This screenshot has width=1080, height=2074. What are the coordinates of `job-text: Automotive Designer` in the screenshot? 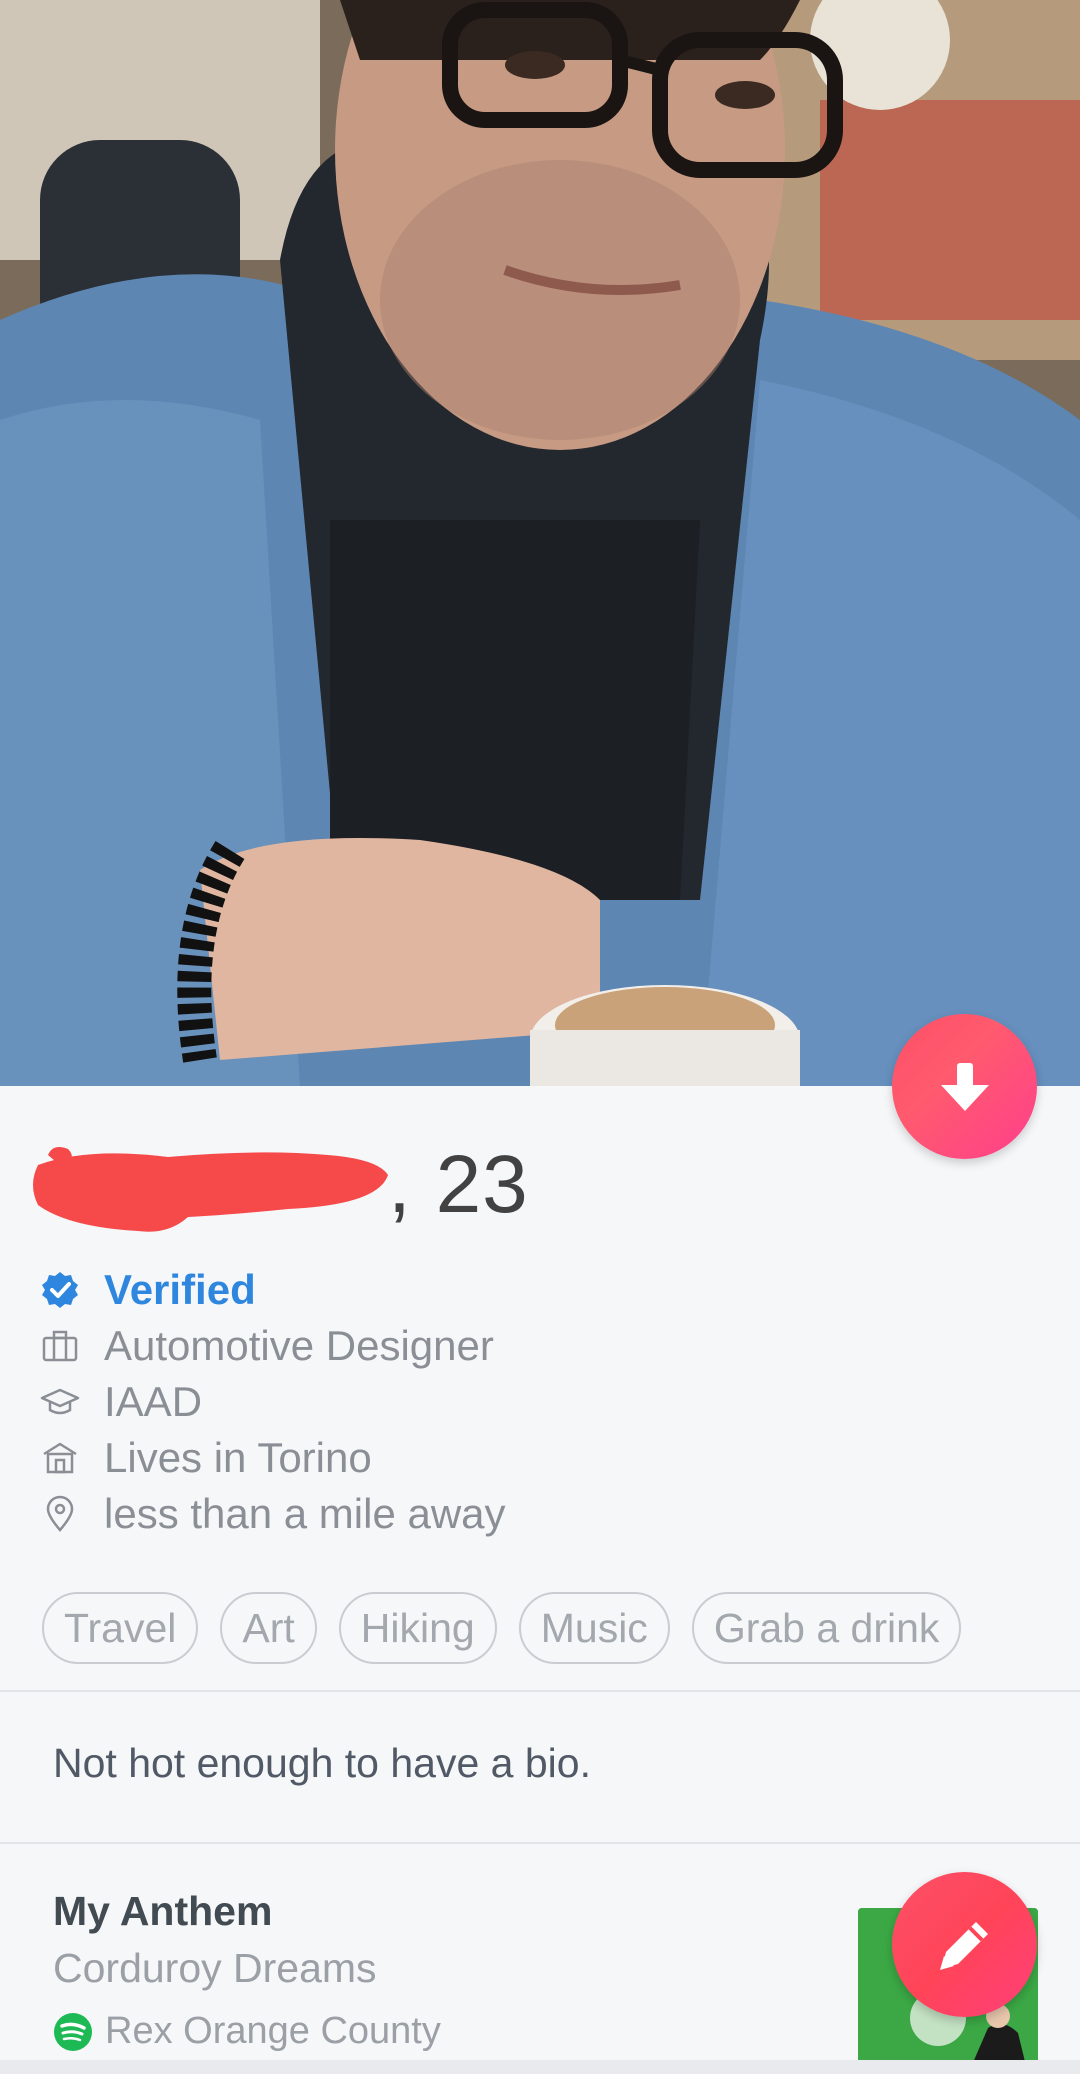 It's located at (299, 1345).